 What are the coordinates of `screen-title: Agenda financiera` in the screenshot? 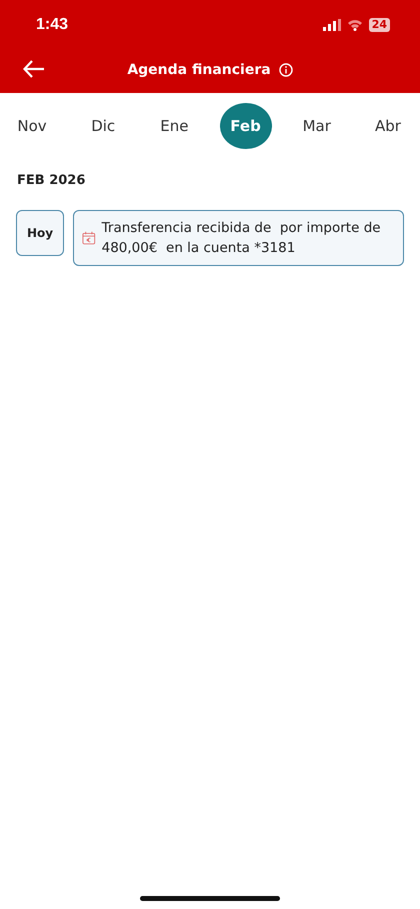 It's located at (199, 70).